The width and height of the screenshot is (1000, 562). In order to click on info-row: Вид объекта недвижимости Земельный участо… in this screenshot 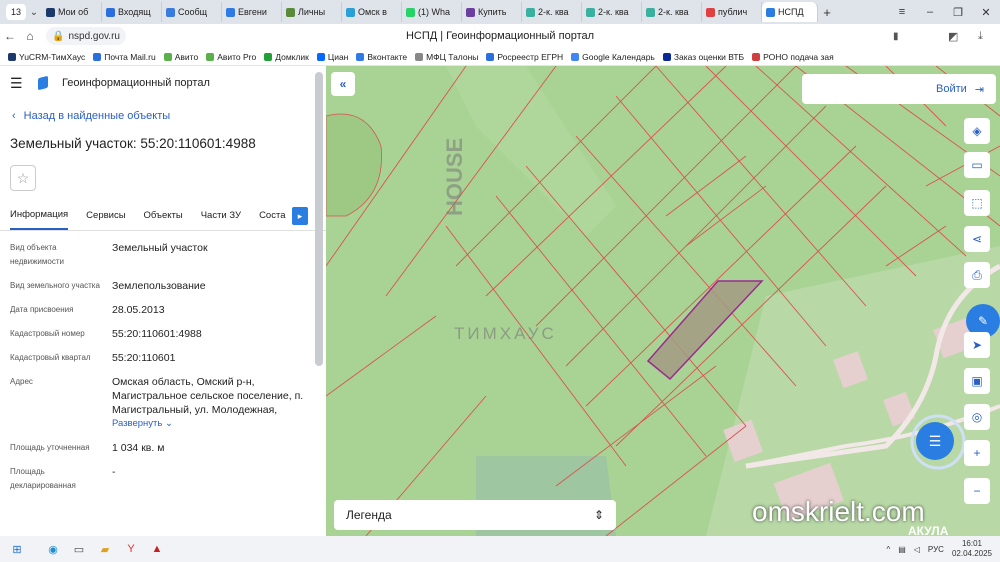, I will do `click(168, 255)`.